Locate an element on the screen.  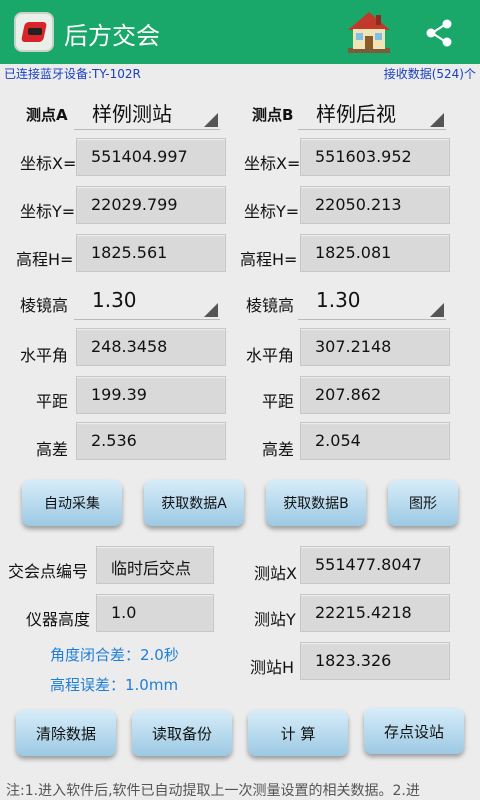
b-h-label: 高程H= is located at coordinates (269, 259).